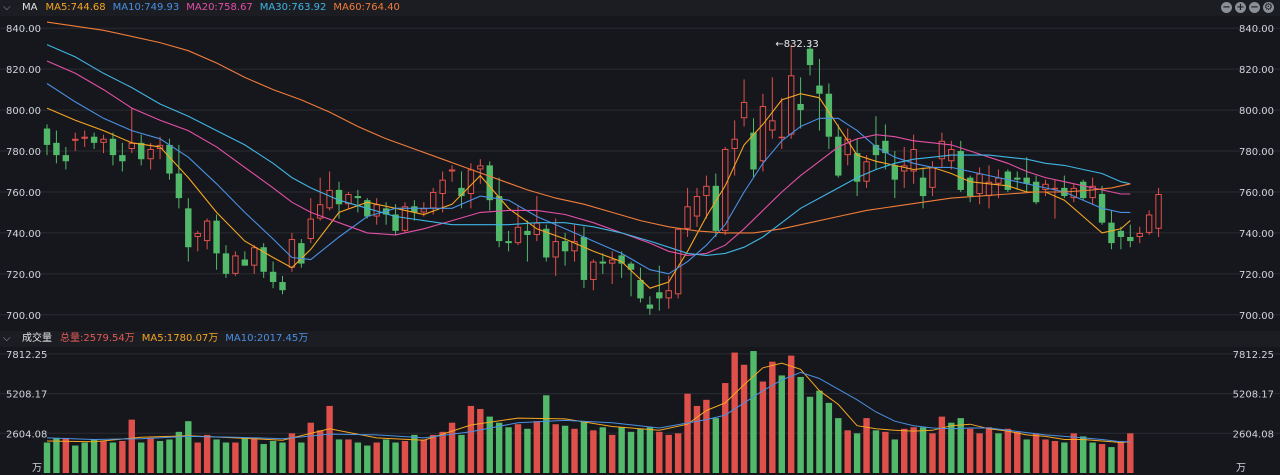  Describe the element at coordinates (23, 70) in the screenshot. I see `price-y-tick-left: 820.00` at that location.